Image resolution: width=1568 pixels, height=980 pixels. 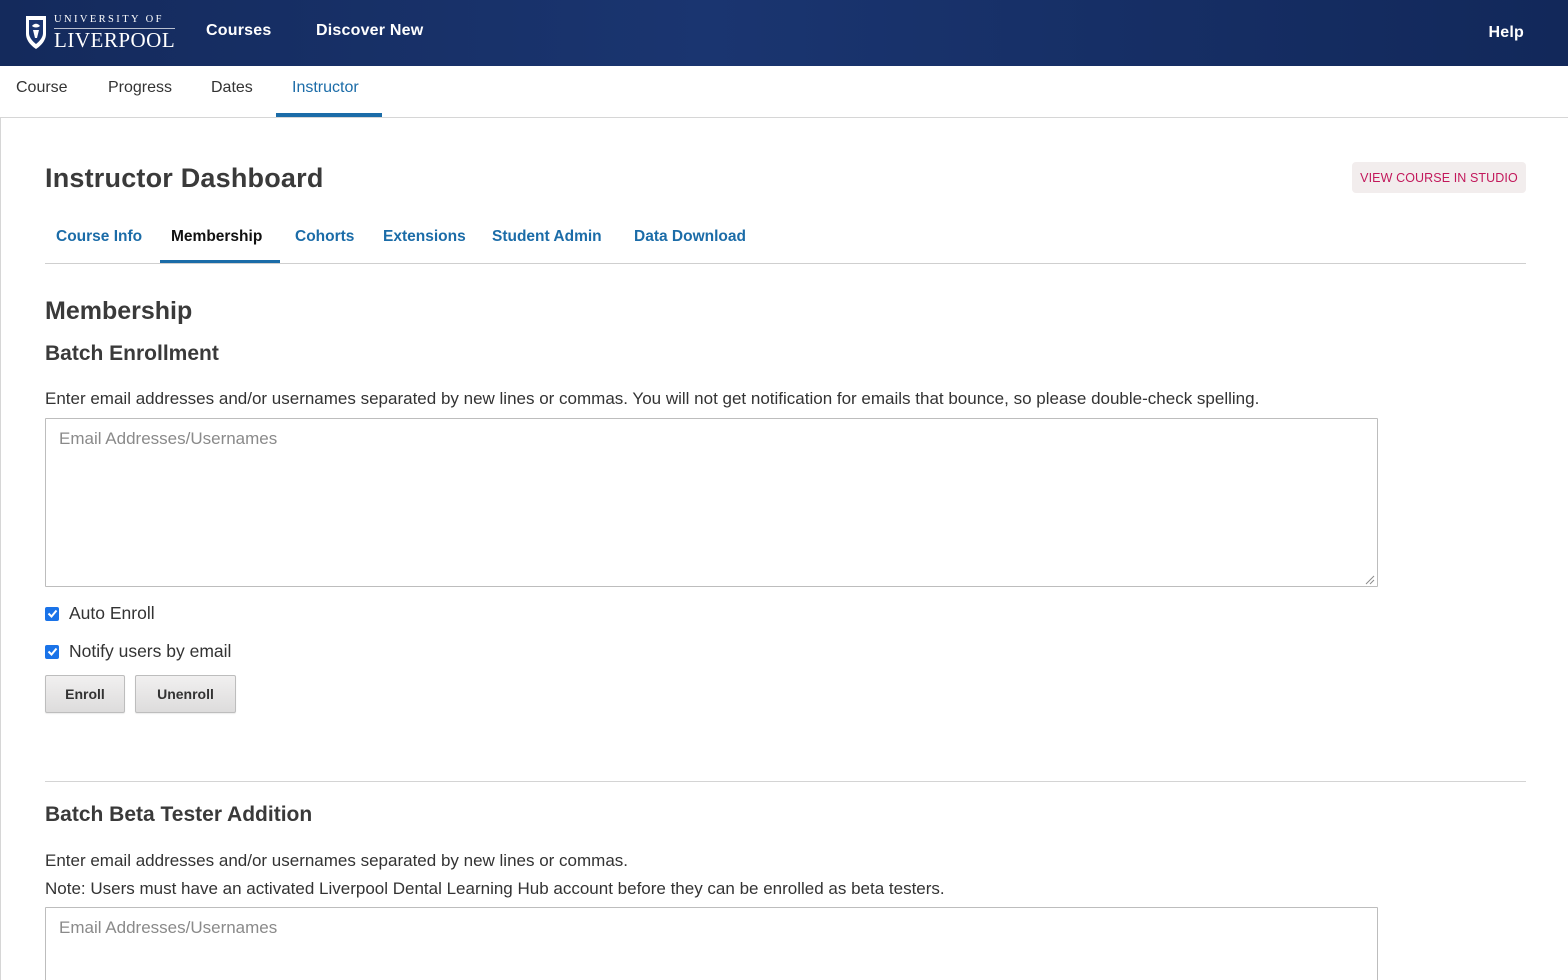 I want to click on auto-enroll-option: Auto Enroll, so click(x=100, y=613).